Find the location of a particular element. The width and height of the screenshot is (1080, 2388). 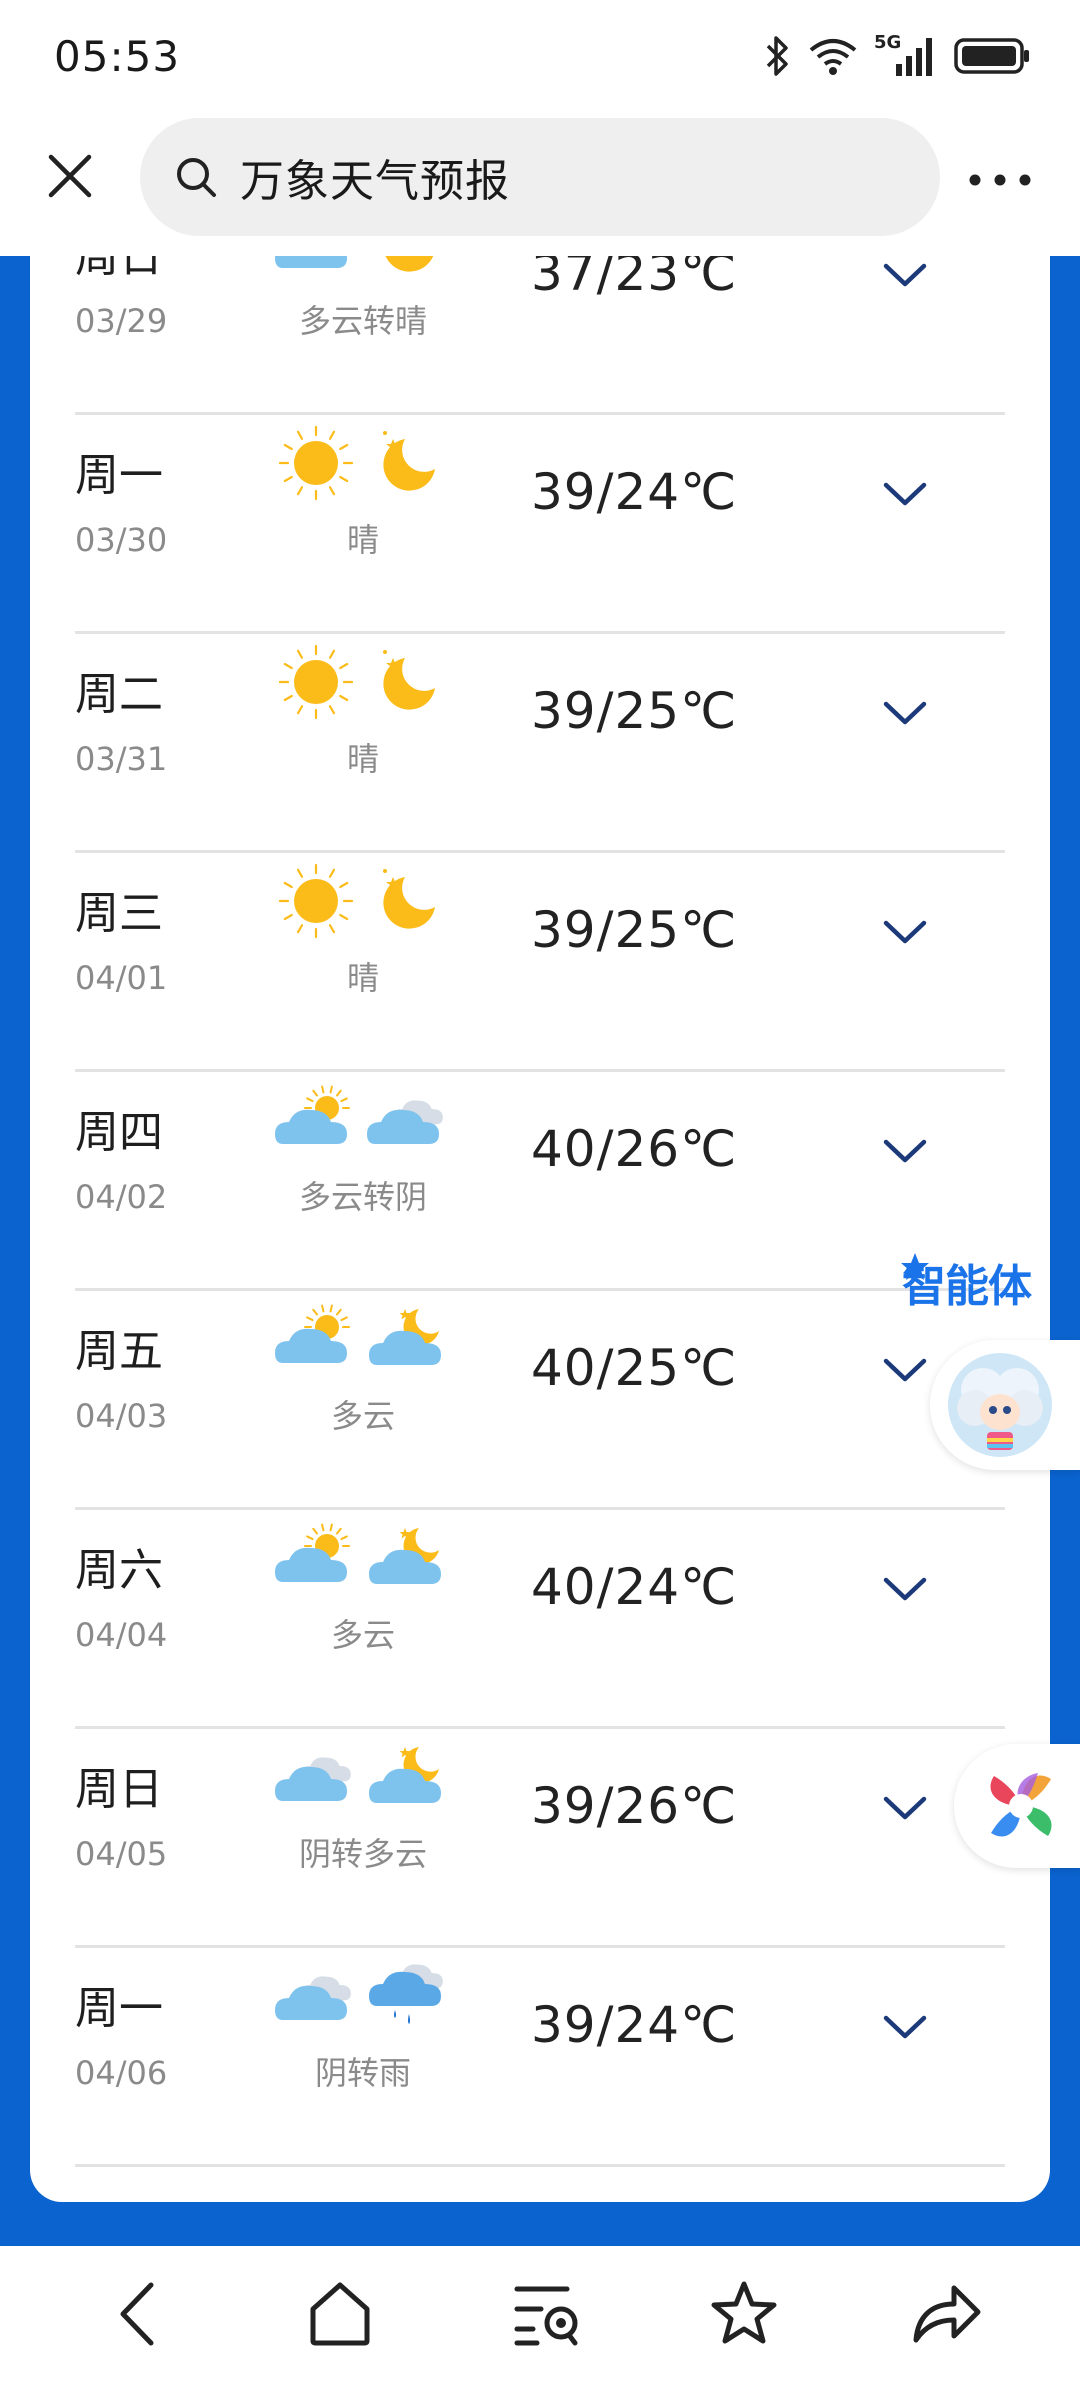

favorite-icon is located at coordinates (744, 2312).